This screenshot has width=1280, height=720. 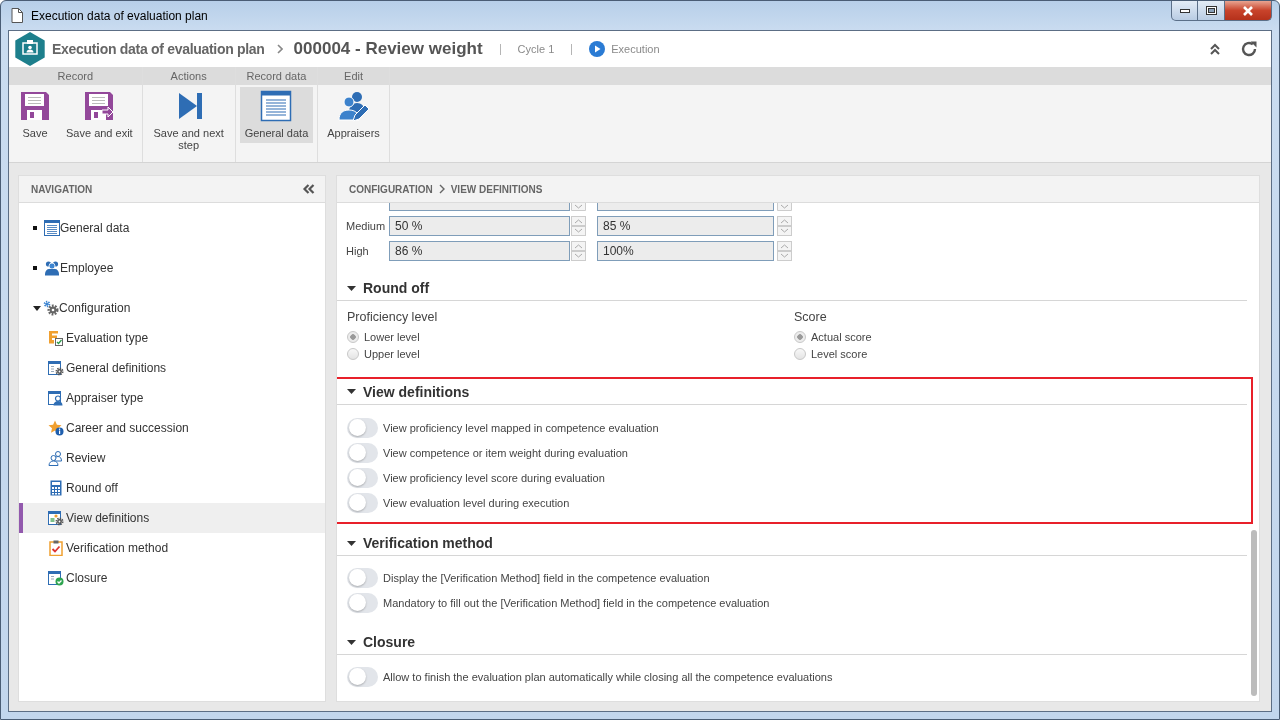 I want to click on toggle-label: View competence or item weight during evaluation, so click(x=505, y=452).